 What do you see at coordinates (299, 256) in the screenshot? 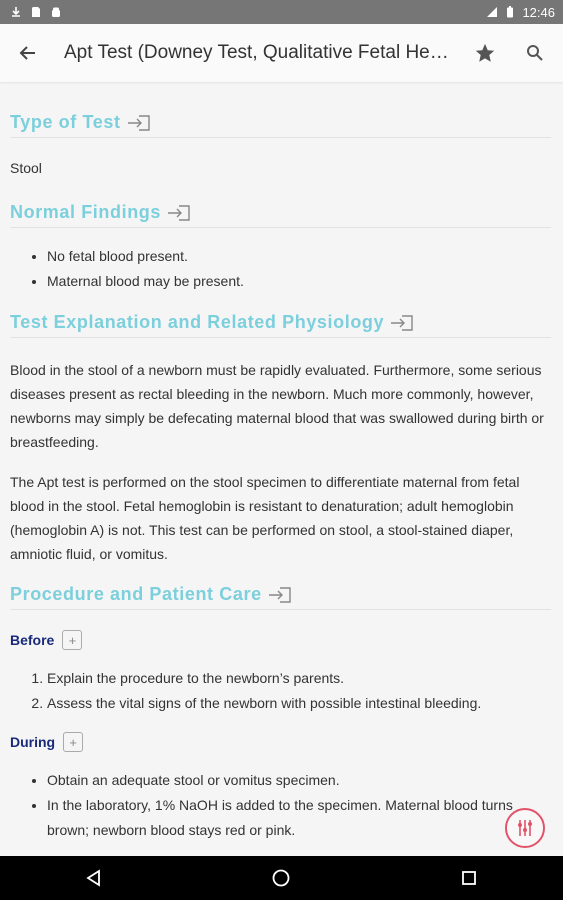
I see `list-item: No fetal blood present.` at bounding box center [299, 256].